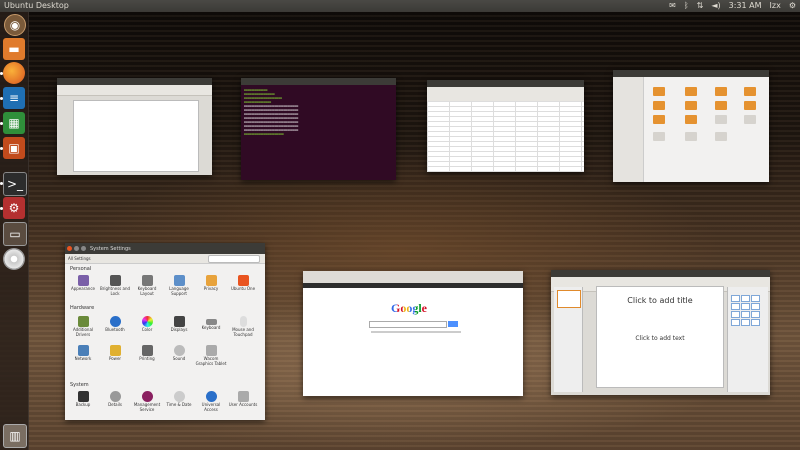 Image resolution: width=800 pixels, height=450 pixels. I want to click on language-icon, so click(179, 280).